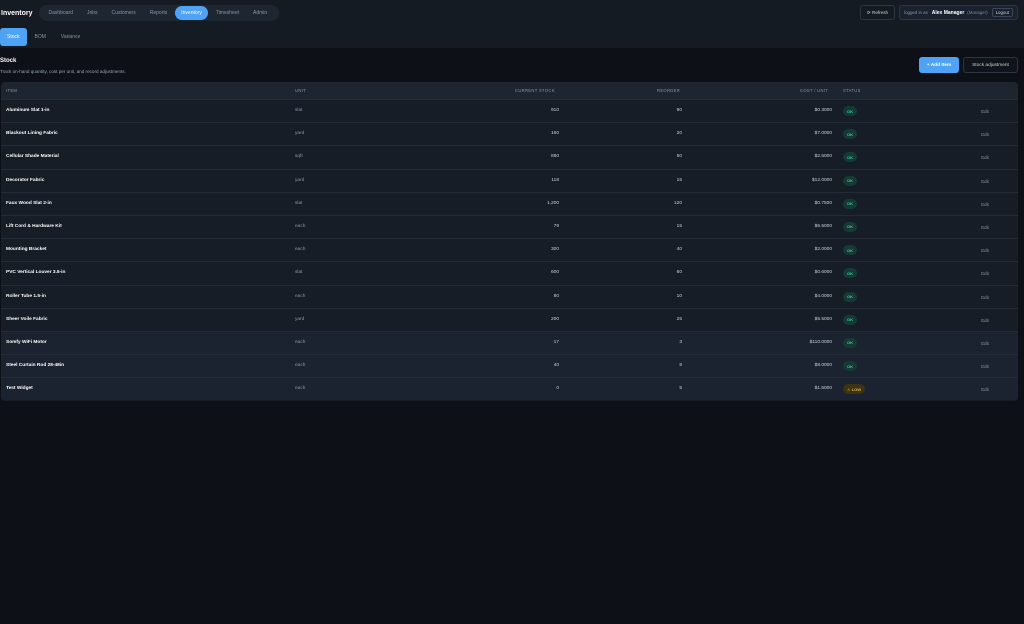  What do you see at coordinates (554, 157) in the screenshot?
I see `current-stock: 880` at bounding box center [554, 157].